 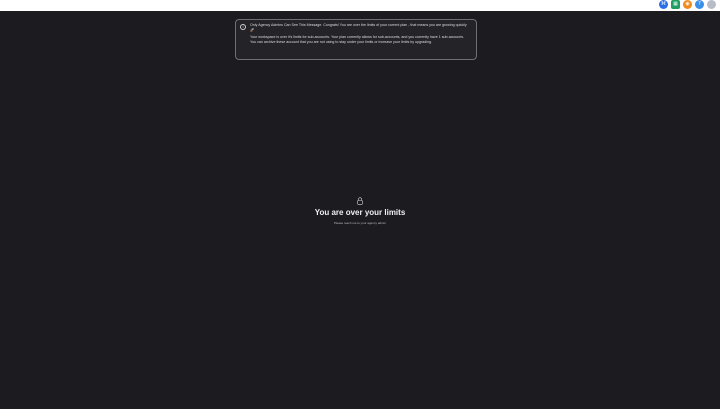 What do you see at coordinates (699, 4) in the screenshot?
I see `help-icon: ?` at bounding box center [699, 4].